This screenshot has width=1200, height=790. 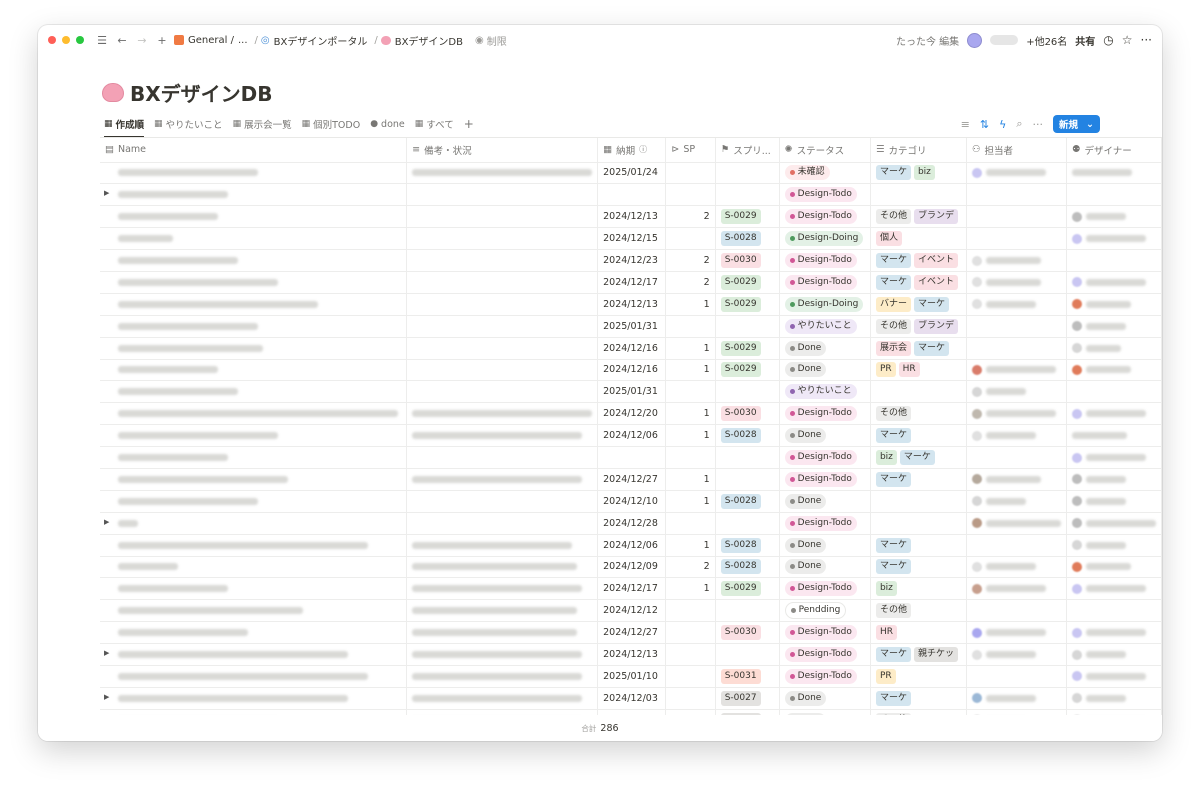 I want to click on table-row: 2024/12/16 1 S-0029 Done PR HR, so click(x=631, y=370).